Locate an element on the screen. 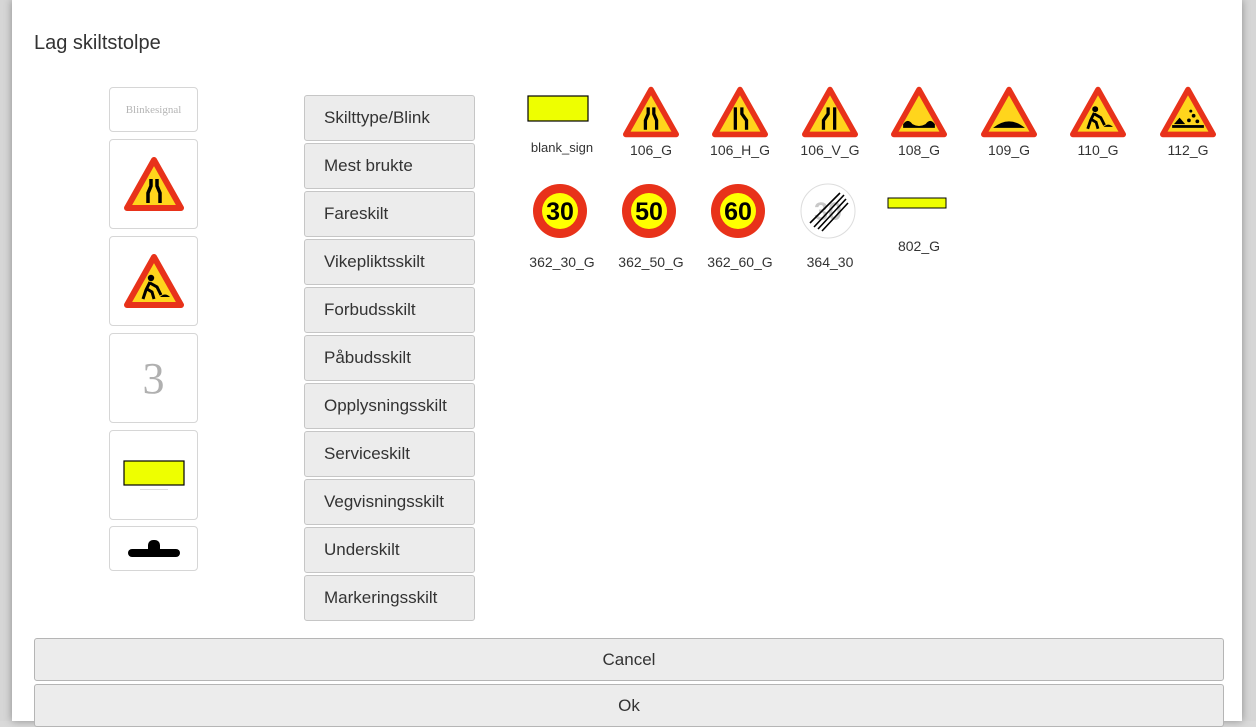 This screenshot has width=1256, height=727. sign-label: 109_G is located at coordinates (1009, 150).